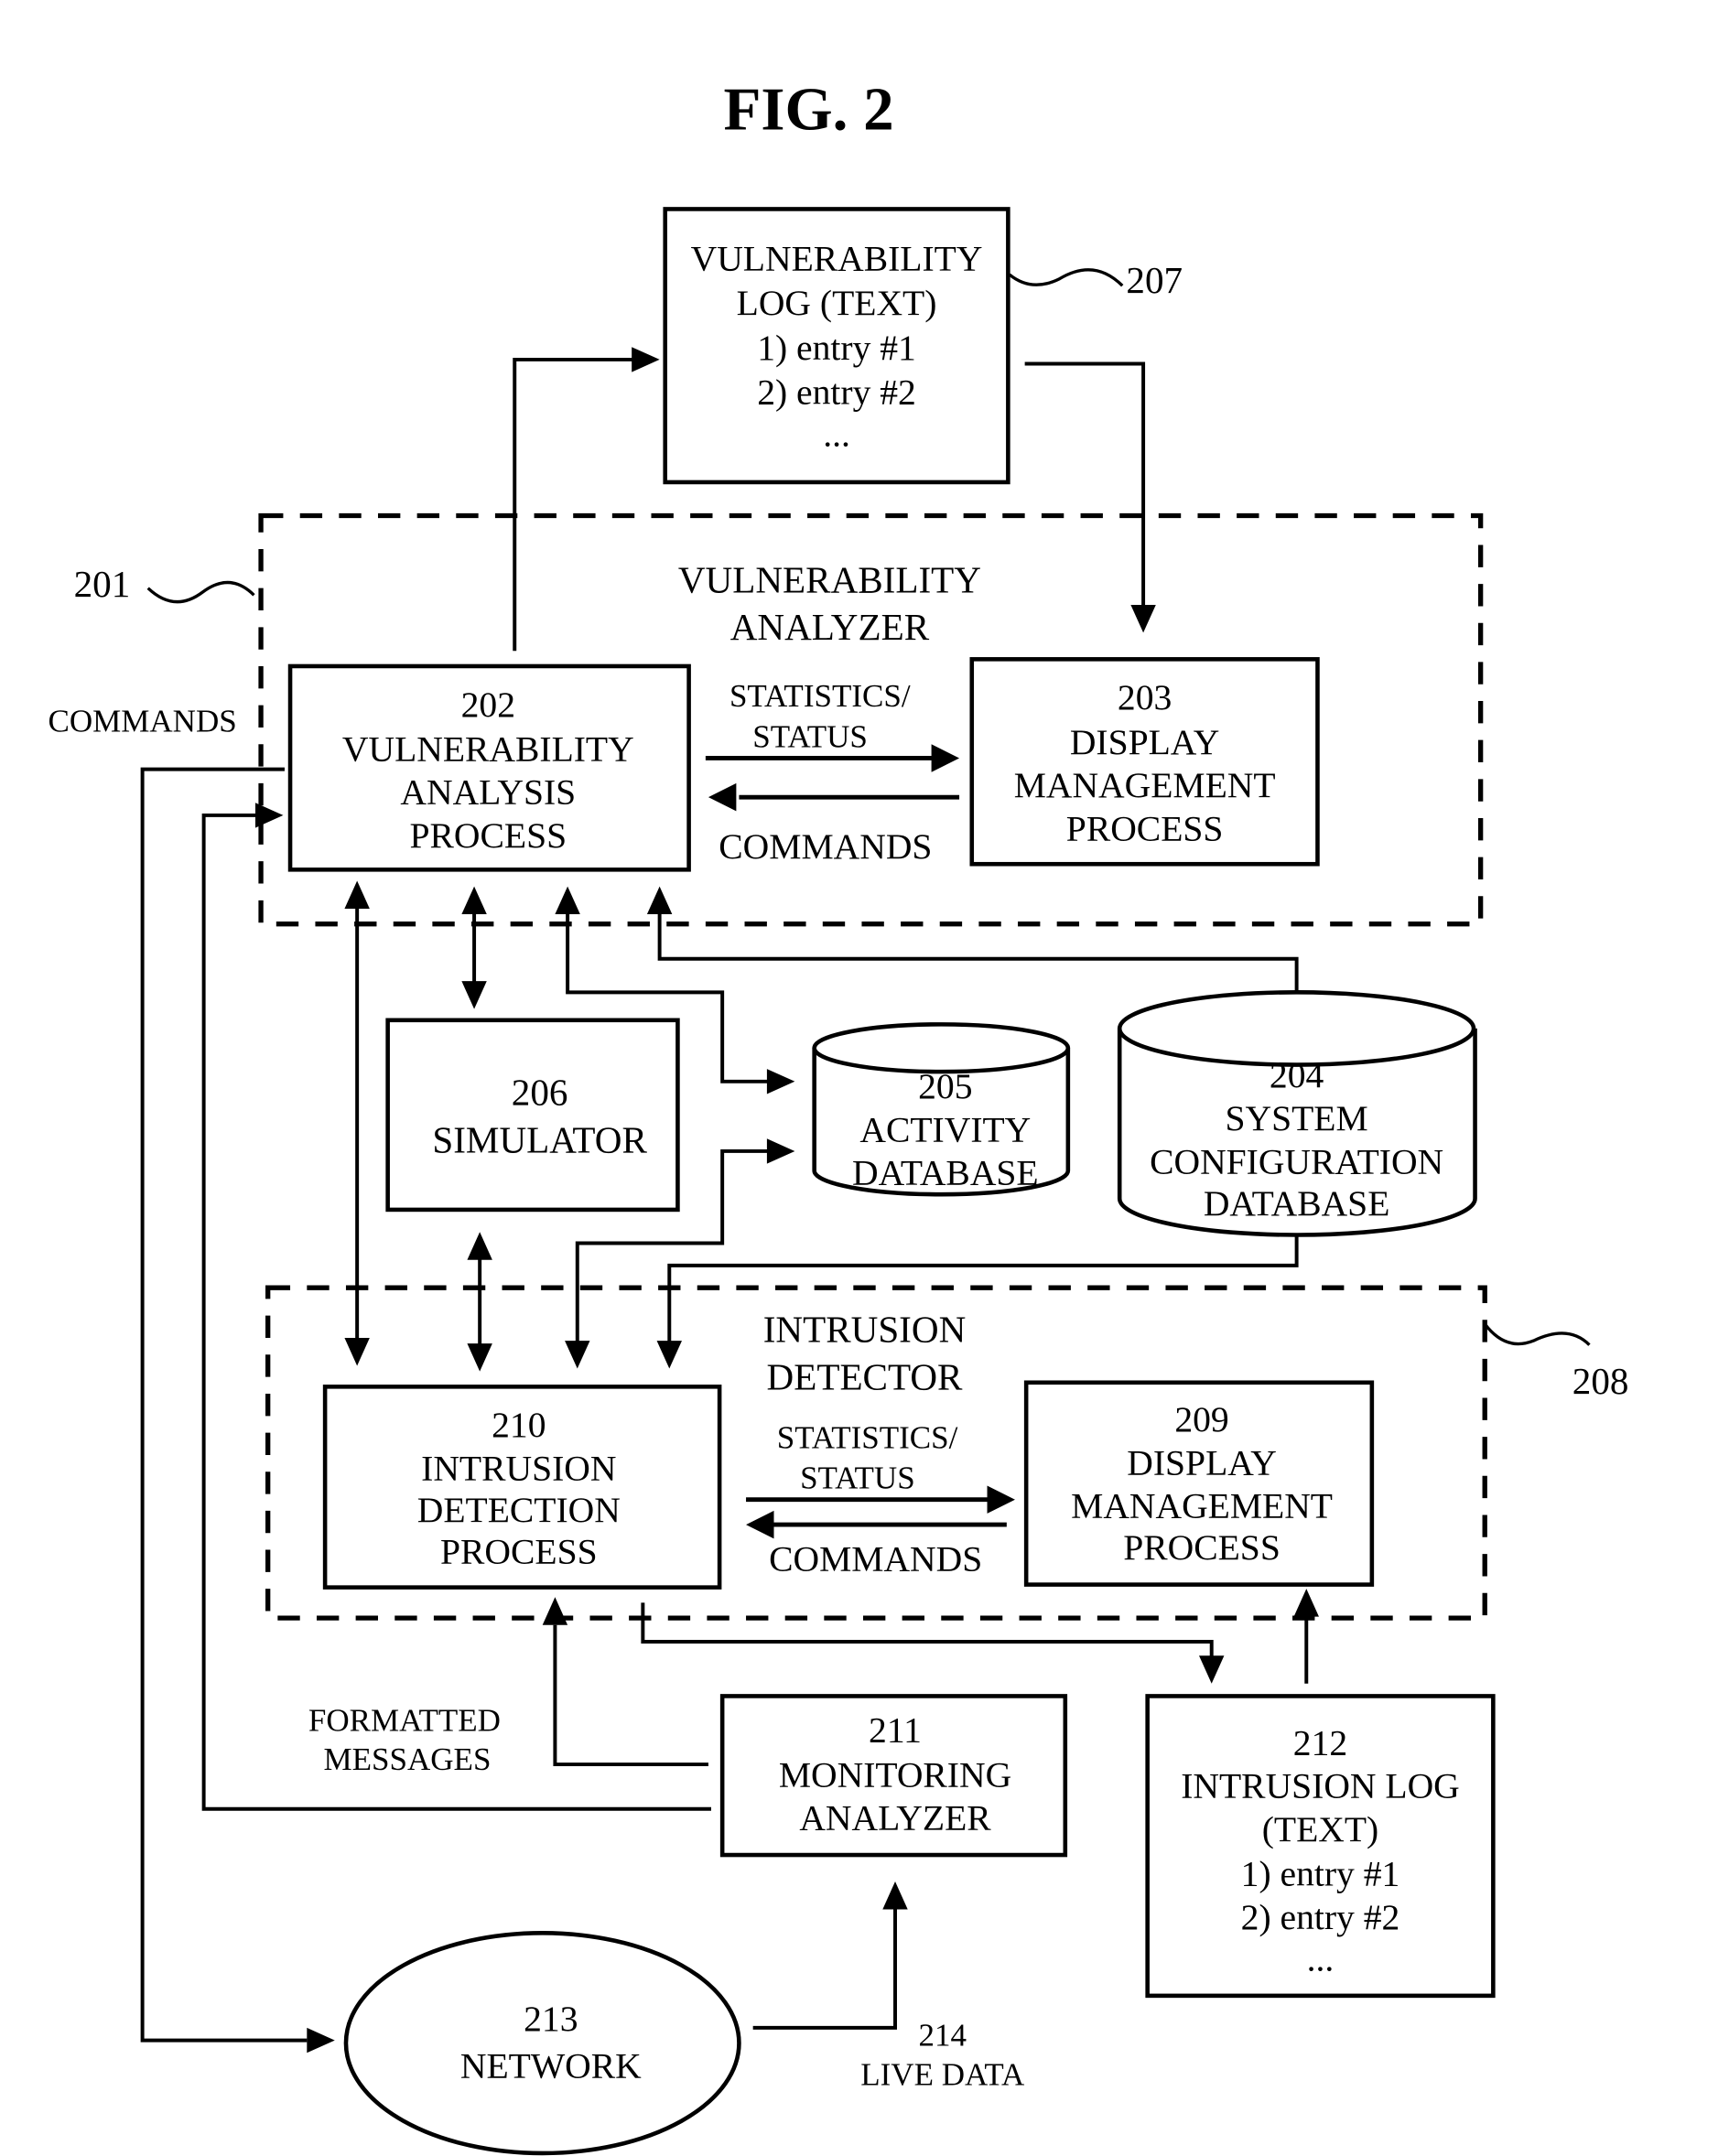  I want to click on vulnerability-log-entry-2: 2) entry #2, so click(836, 392).